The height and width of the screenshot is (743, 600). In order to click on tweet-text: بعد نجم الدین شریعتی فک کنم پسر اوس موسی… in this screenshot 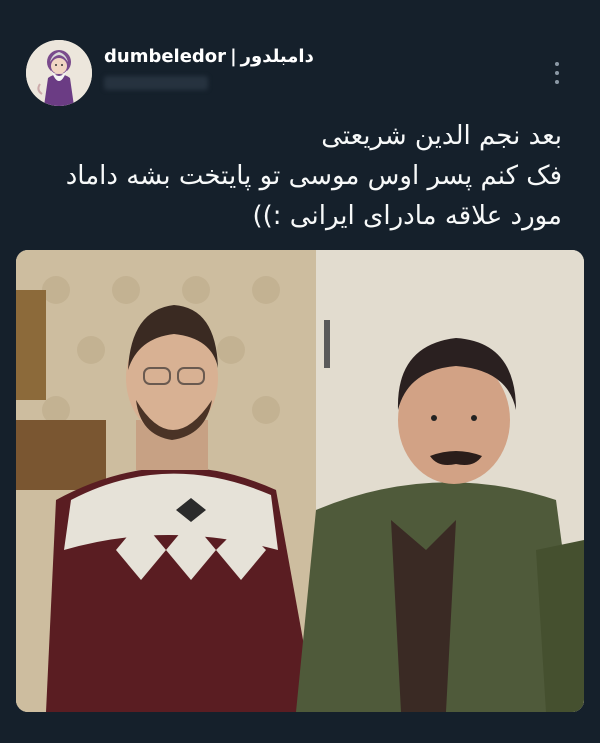, I will do `click(297, 176)`.